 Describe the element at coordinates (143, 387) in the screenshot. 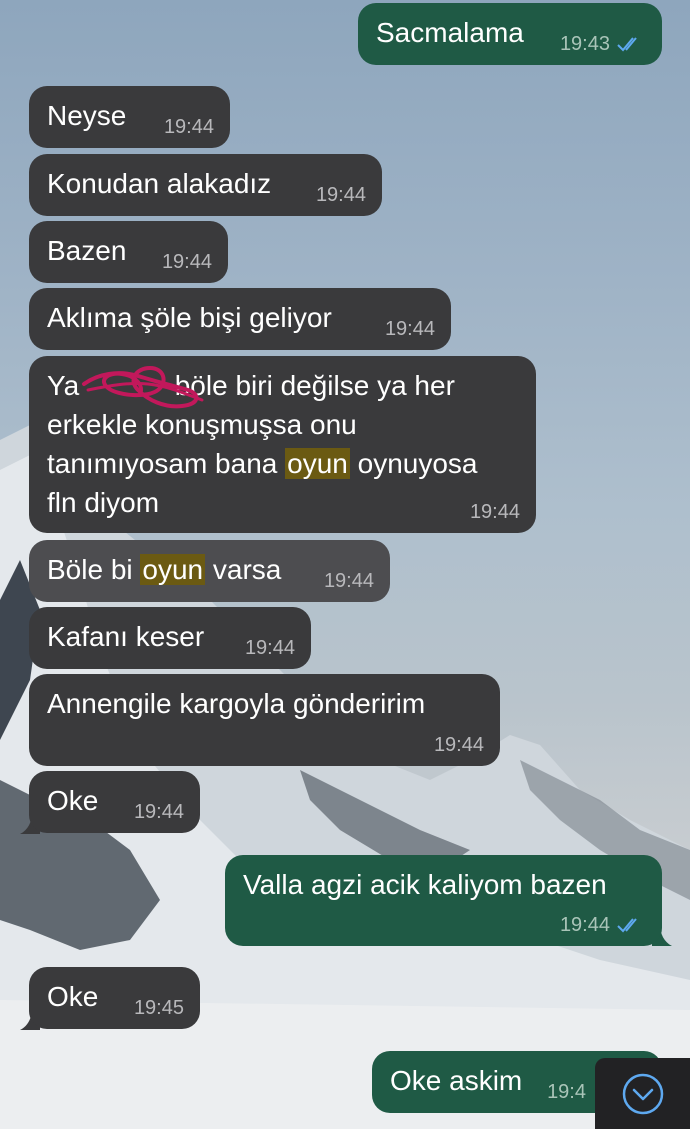

I see `scribble-redaction` at that location.